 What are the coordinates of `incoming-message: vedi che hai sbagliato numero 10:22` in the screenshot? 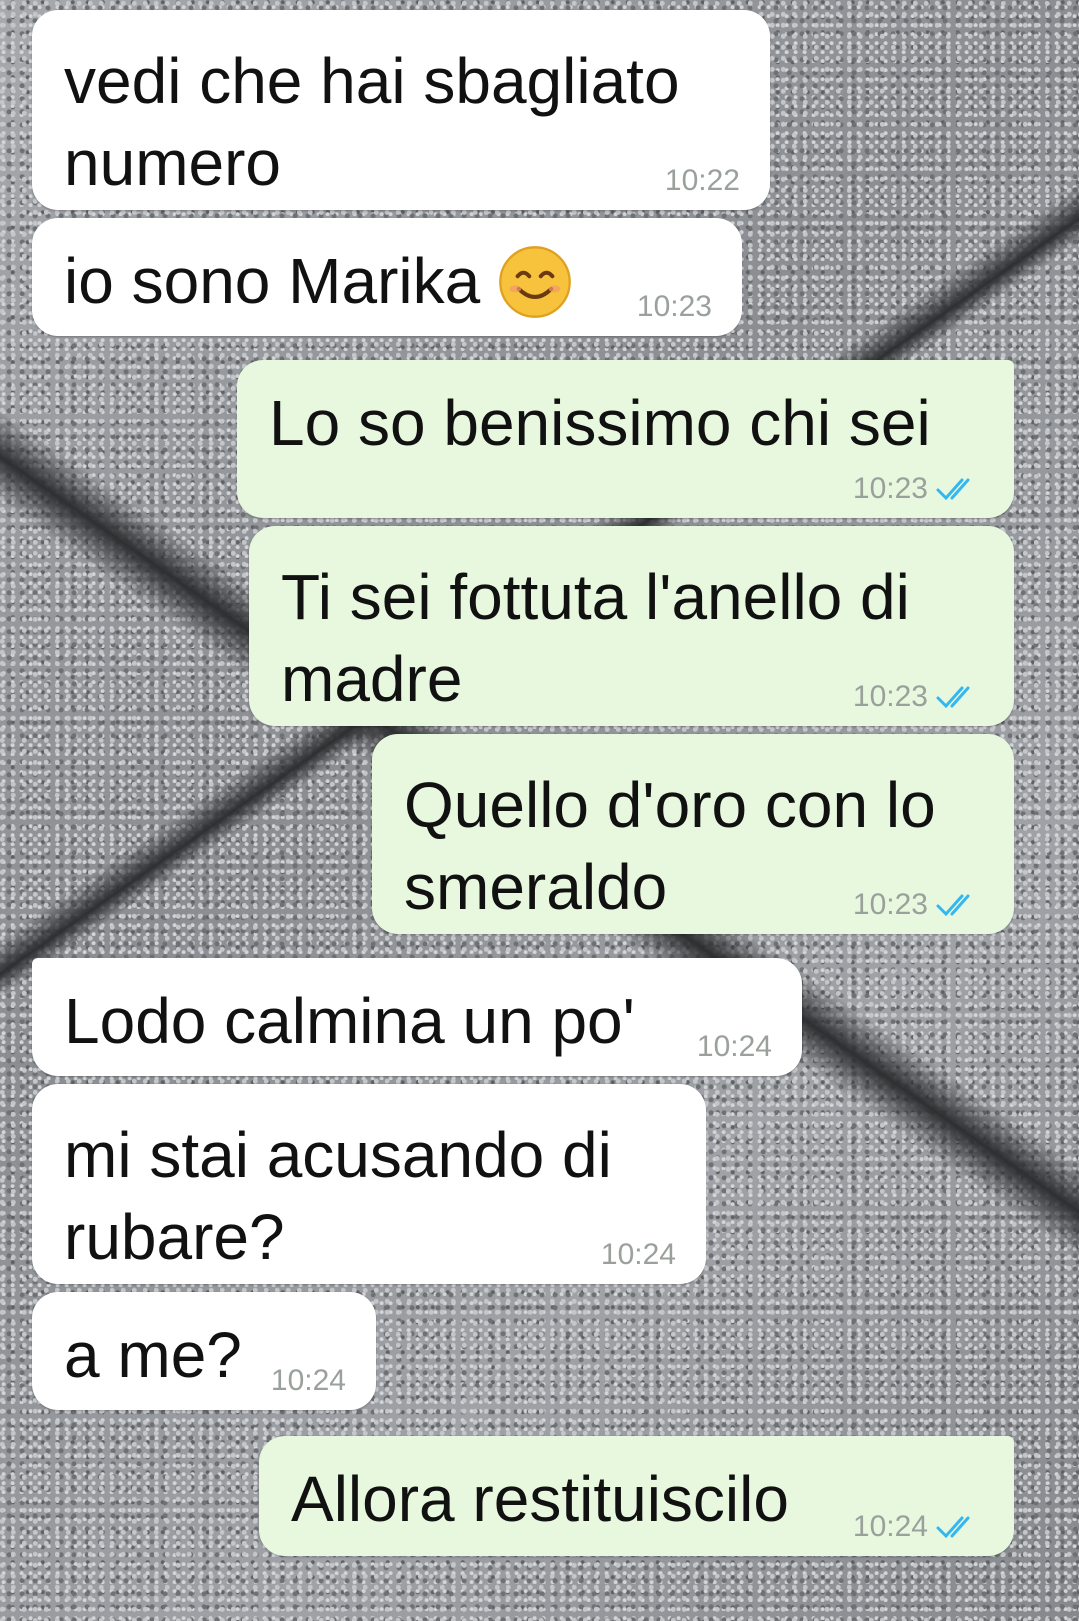 It's located at (401, 110).